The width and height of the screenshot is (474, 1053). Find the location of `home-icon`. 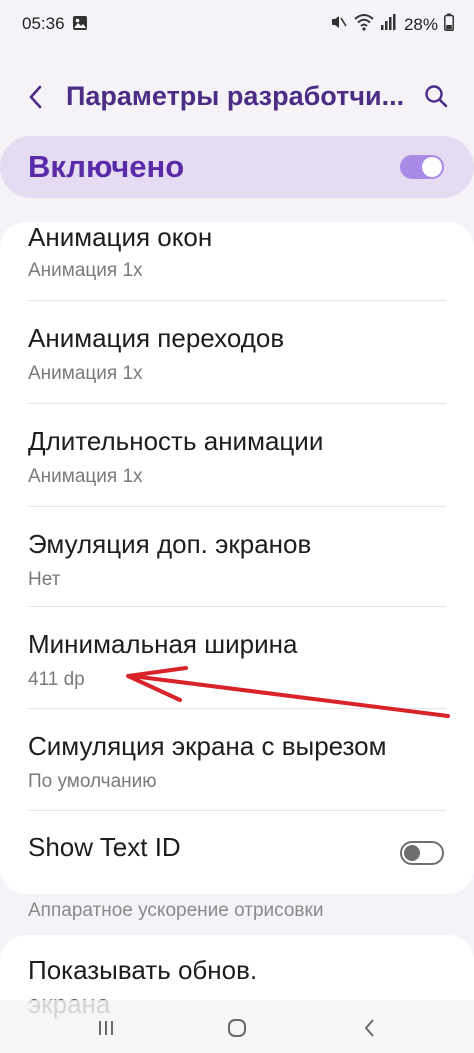

home-icon is located at coordinates (237, 1028).